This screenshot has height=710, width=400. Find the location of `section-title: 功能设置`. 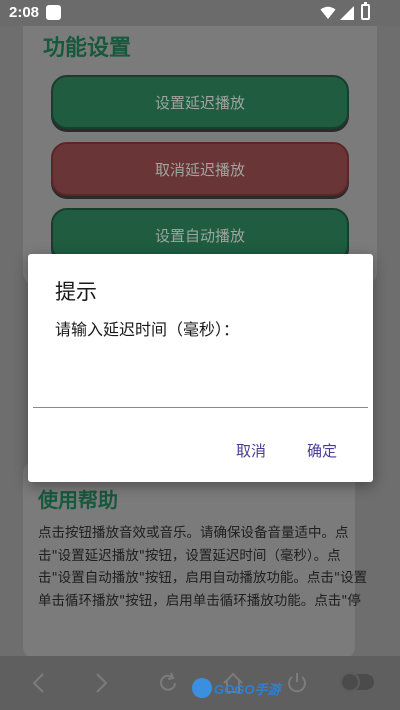

section-title: 功能设置 is located at coordinates (87, 47).